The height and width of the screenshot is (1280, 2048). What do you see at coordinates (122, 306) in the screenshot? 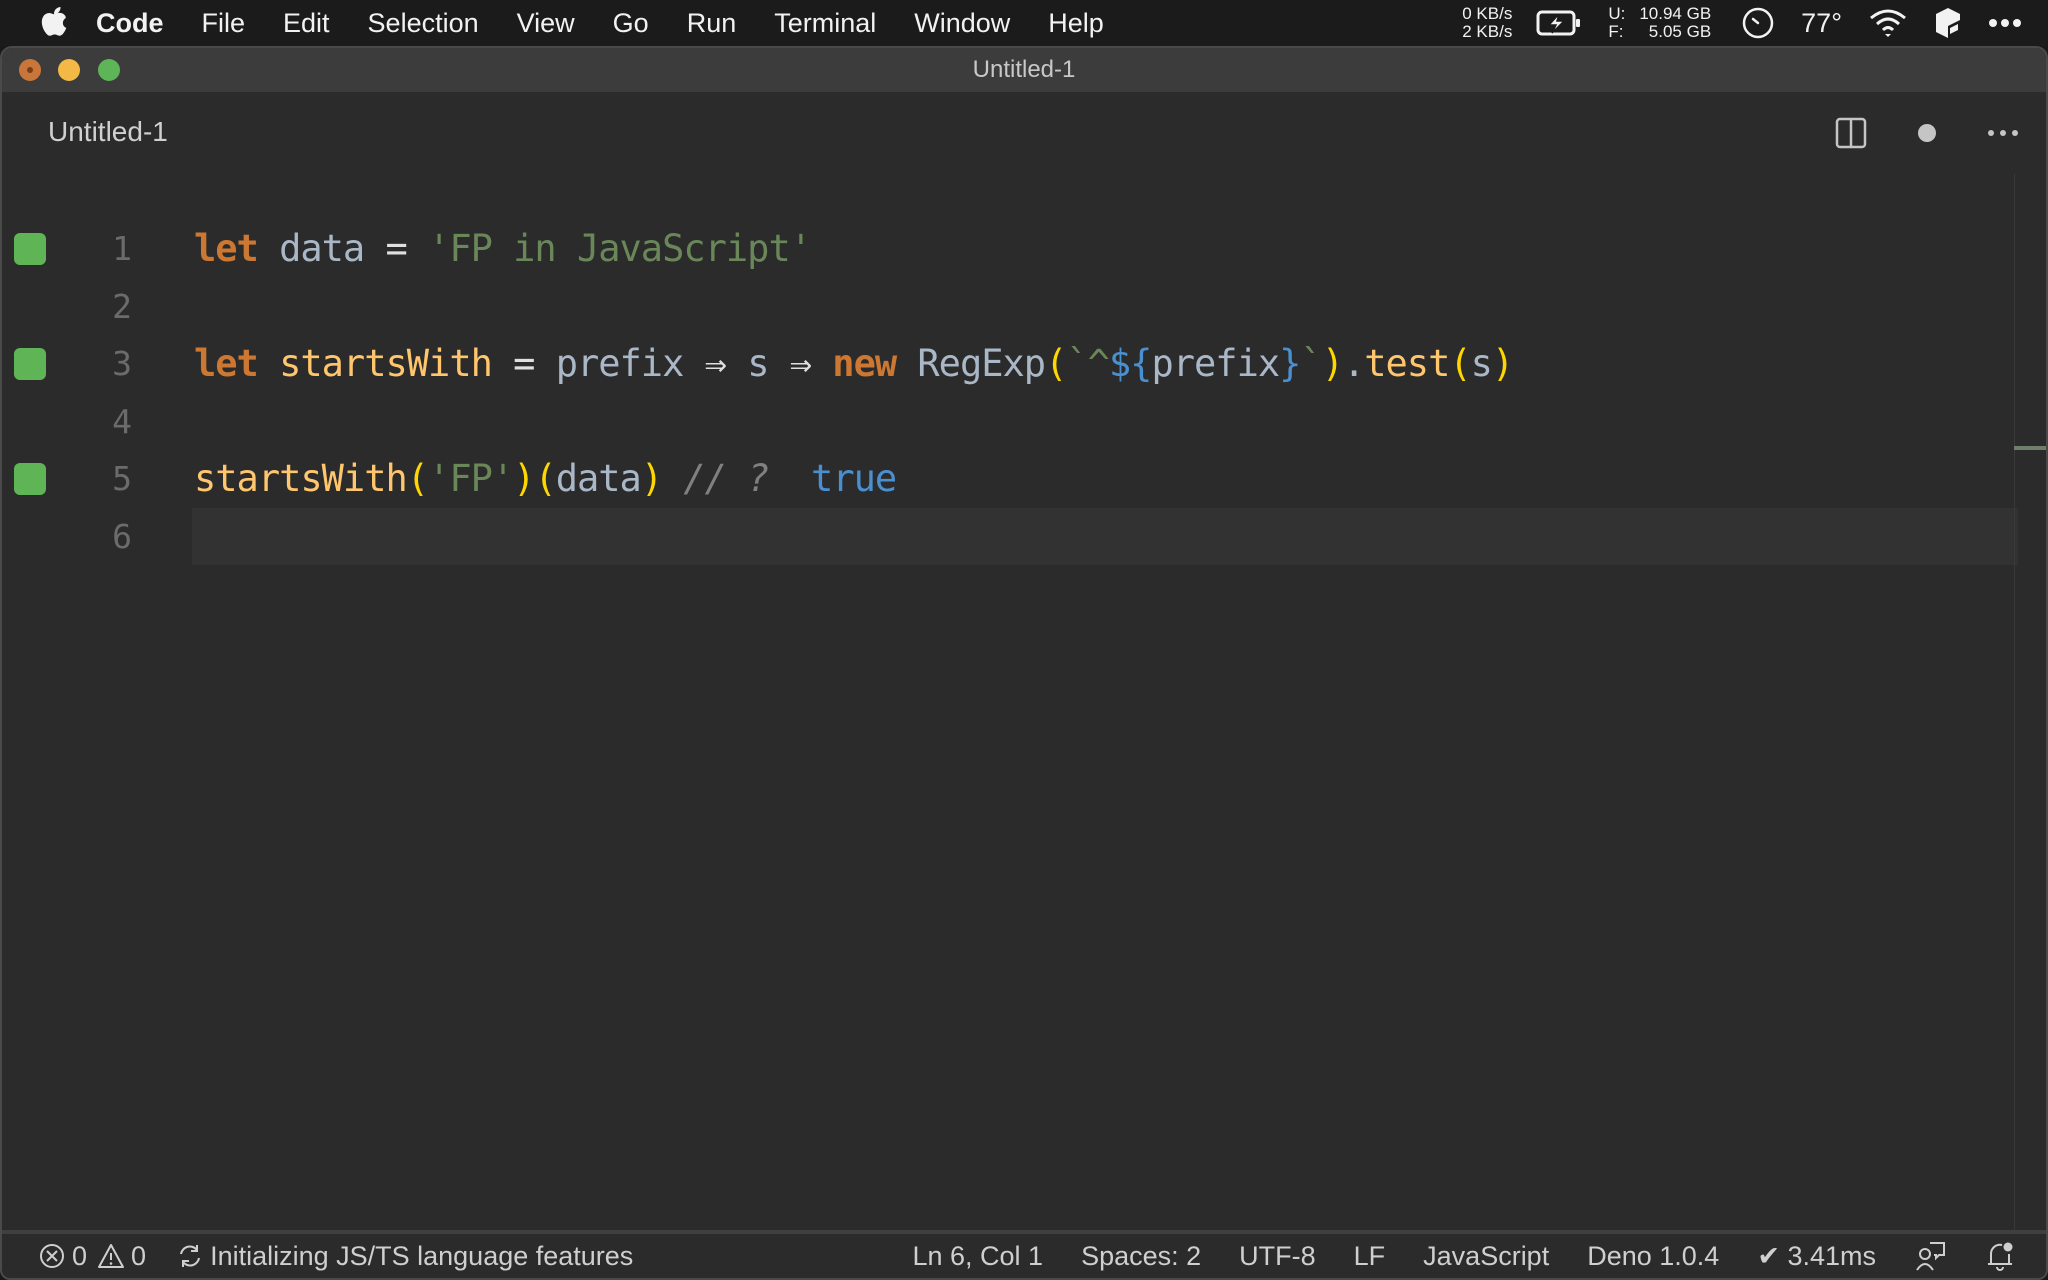
I see `line-number: 2` at bounding box center [122, 306].